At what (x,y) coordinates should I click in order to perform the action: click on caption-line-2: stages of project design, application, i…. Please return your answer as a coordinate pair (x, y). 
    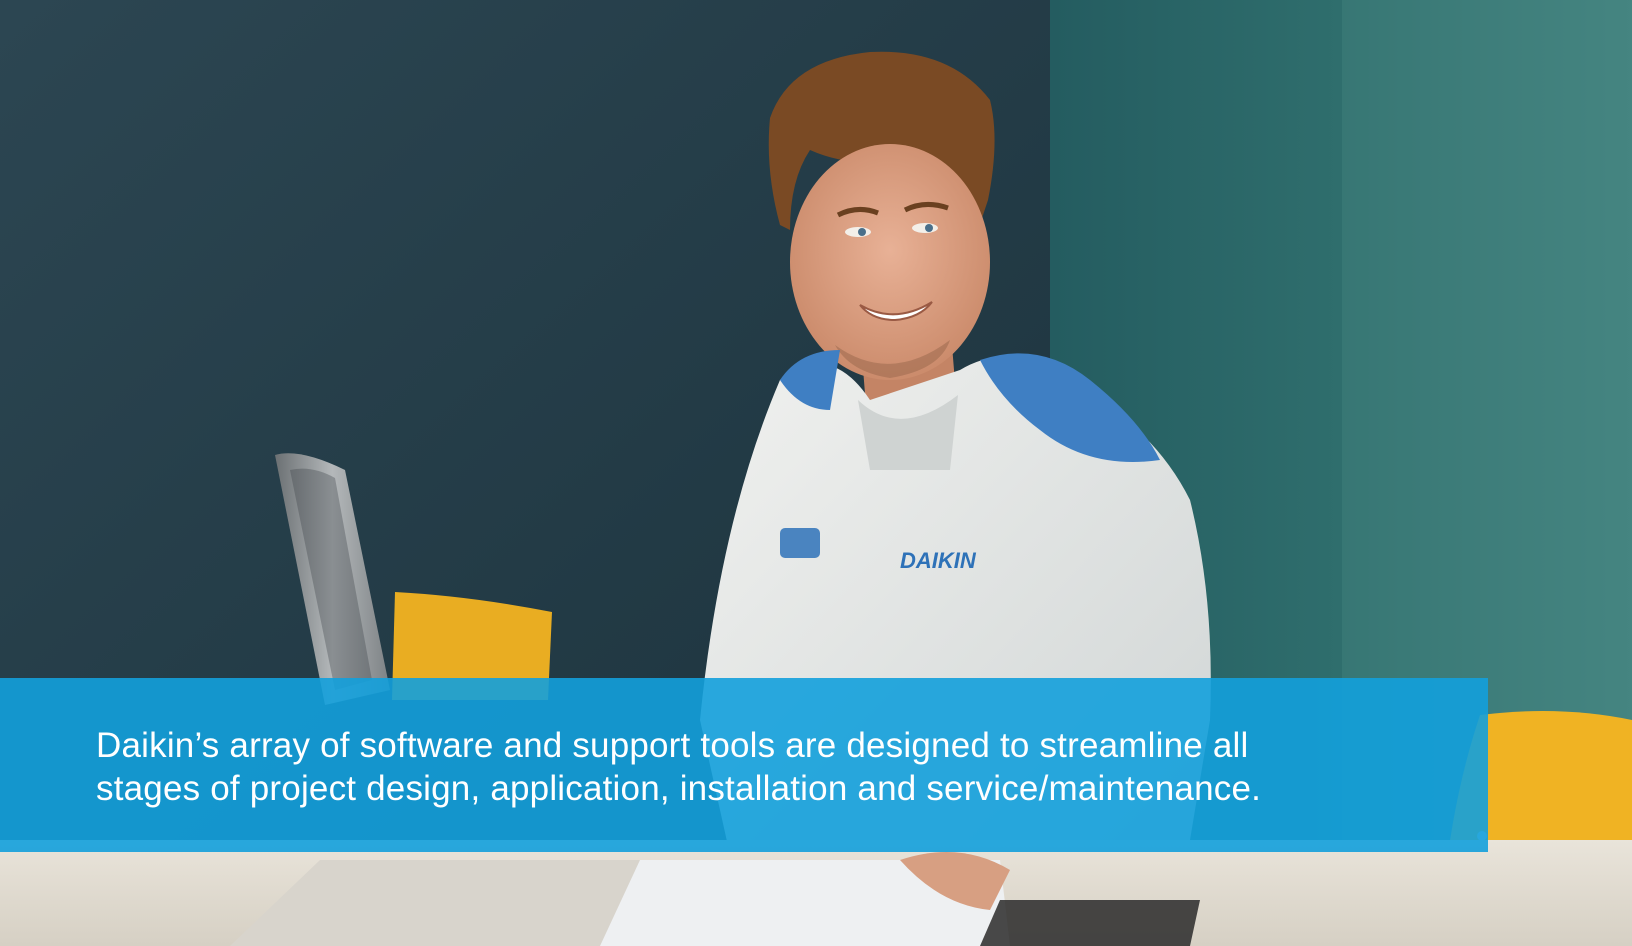
    Looking at the image, I should click on (679, 788).